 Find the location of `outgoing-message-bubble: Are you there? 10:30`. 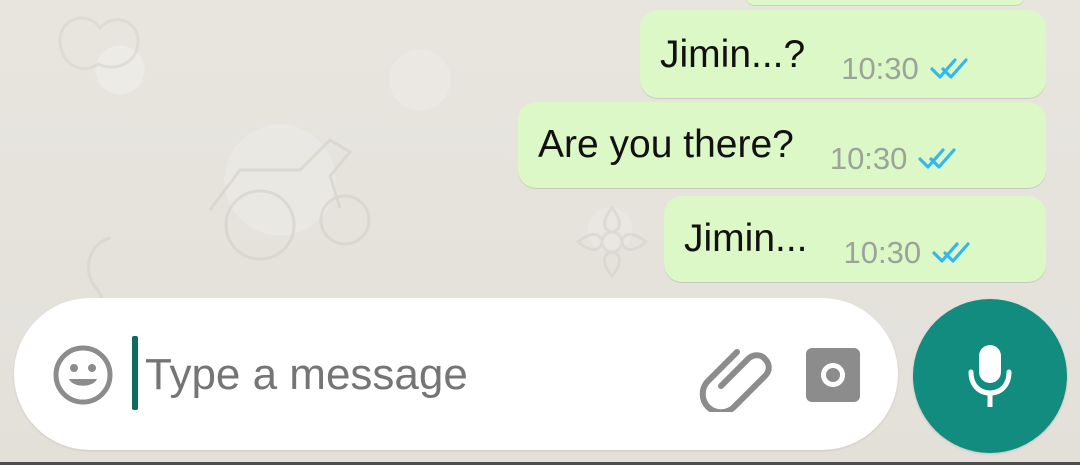

outgoing-message-bubble: Are you there? 10:30 is located at coordinates (782, 145).